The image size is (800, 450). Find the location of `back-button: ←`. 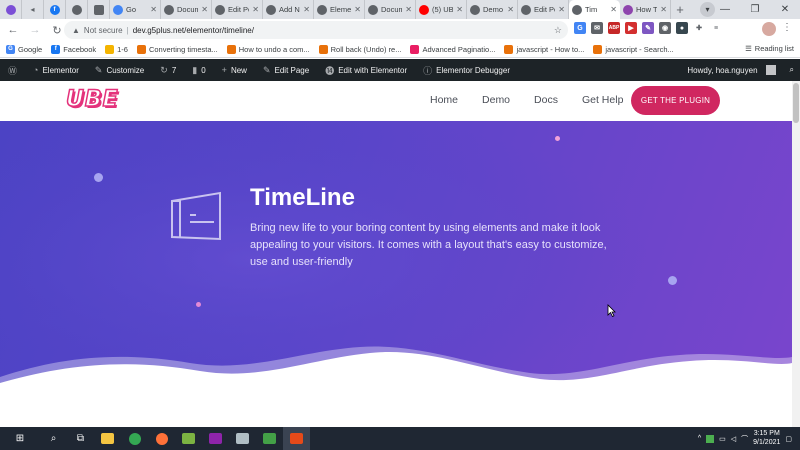

back-button: ← is located at coordinates (13, 30).